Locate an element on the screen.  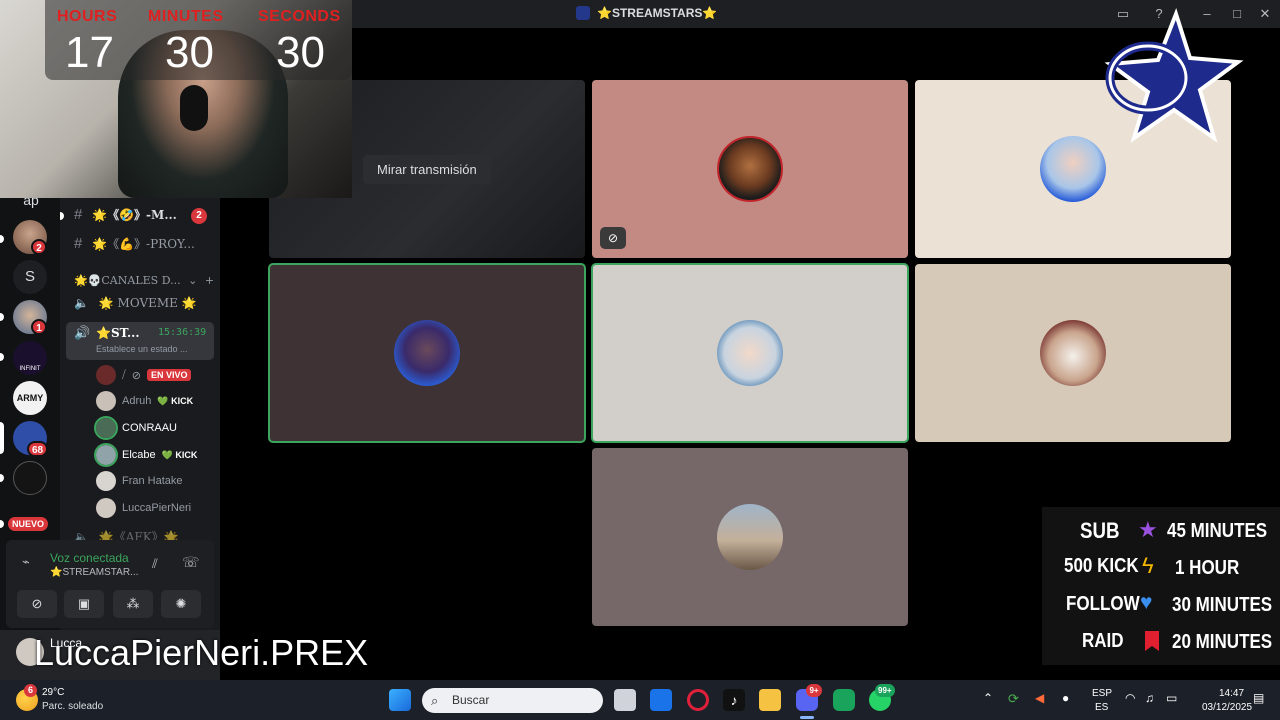
streamstars-logo-icon is located at coordinates (1174, 75).